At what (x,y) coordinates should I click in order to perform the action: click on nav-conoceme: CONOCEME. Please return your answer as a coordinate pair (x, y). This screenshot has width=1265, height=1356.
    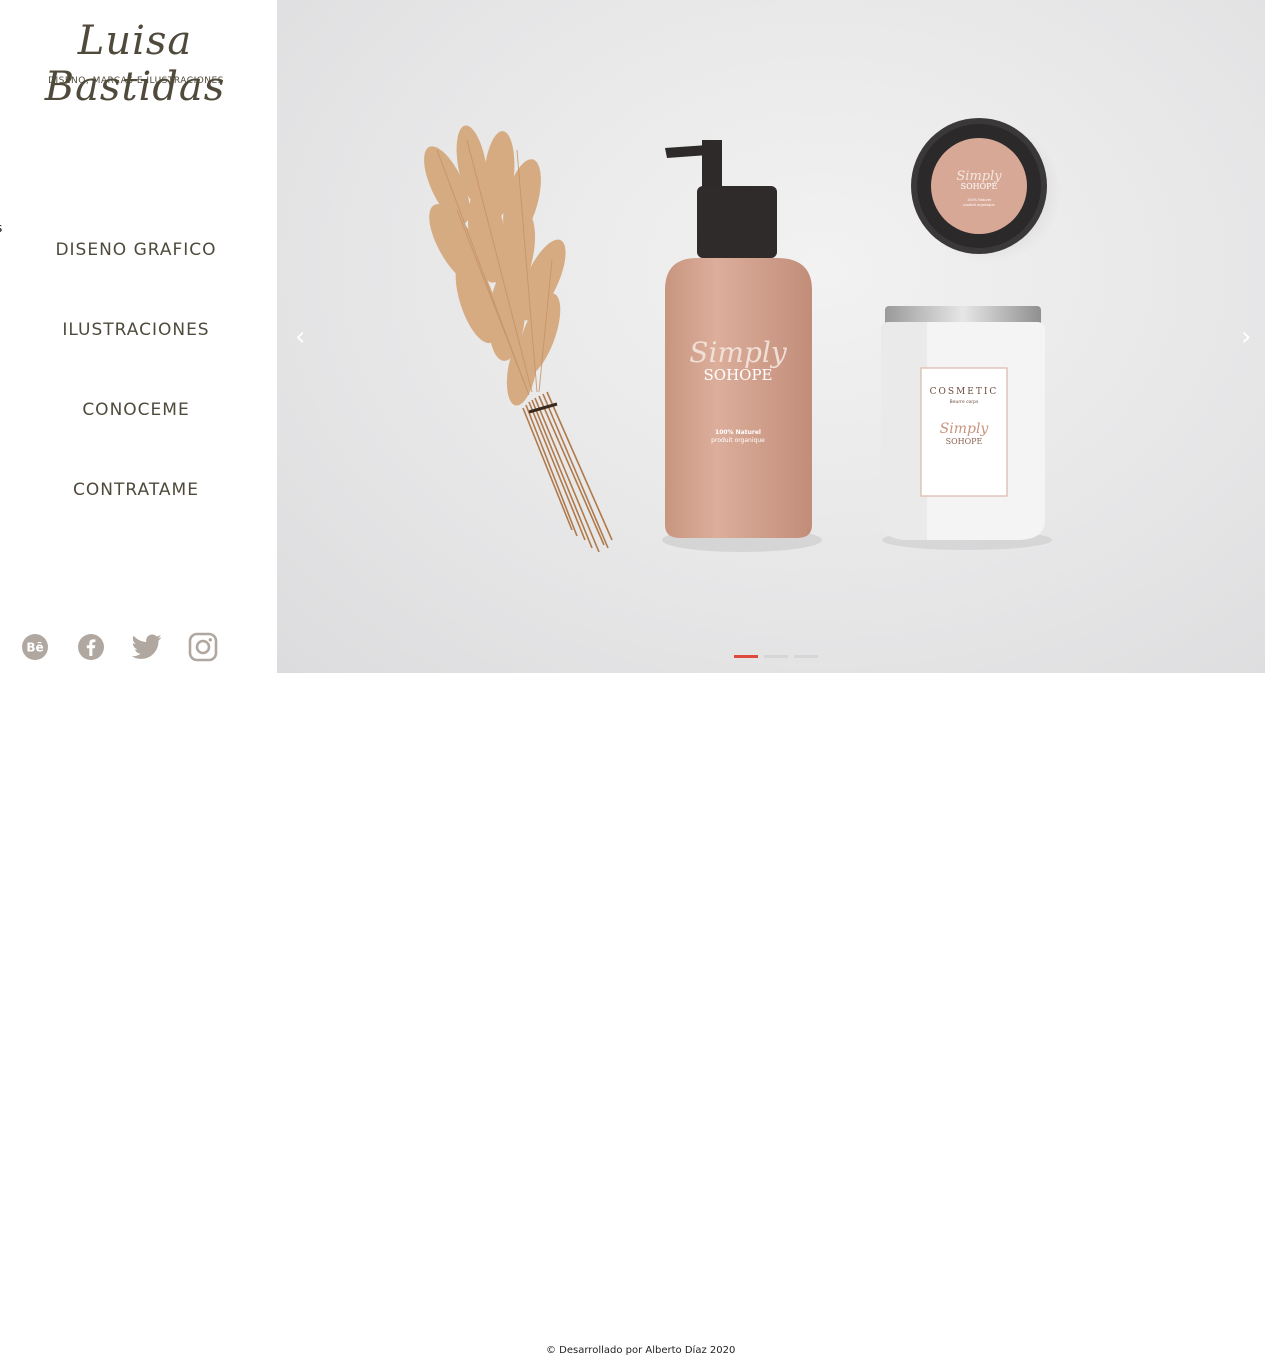
    Looking at the image, I should click on (136, 410).